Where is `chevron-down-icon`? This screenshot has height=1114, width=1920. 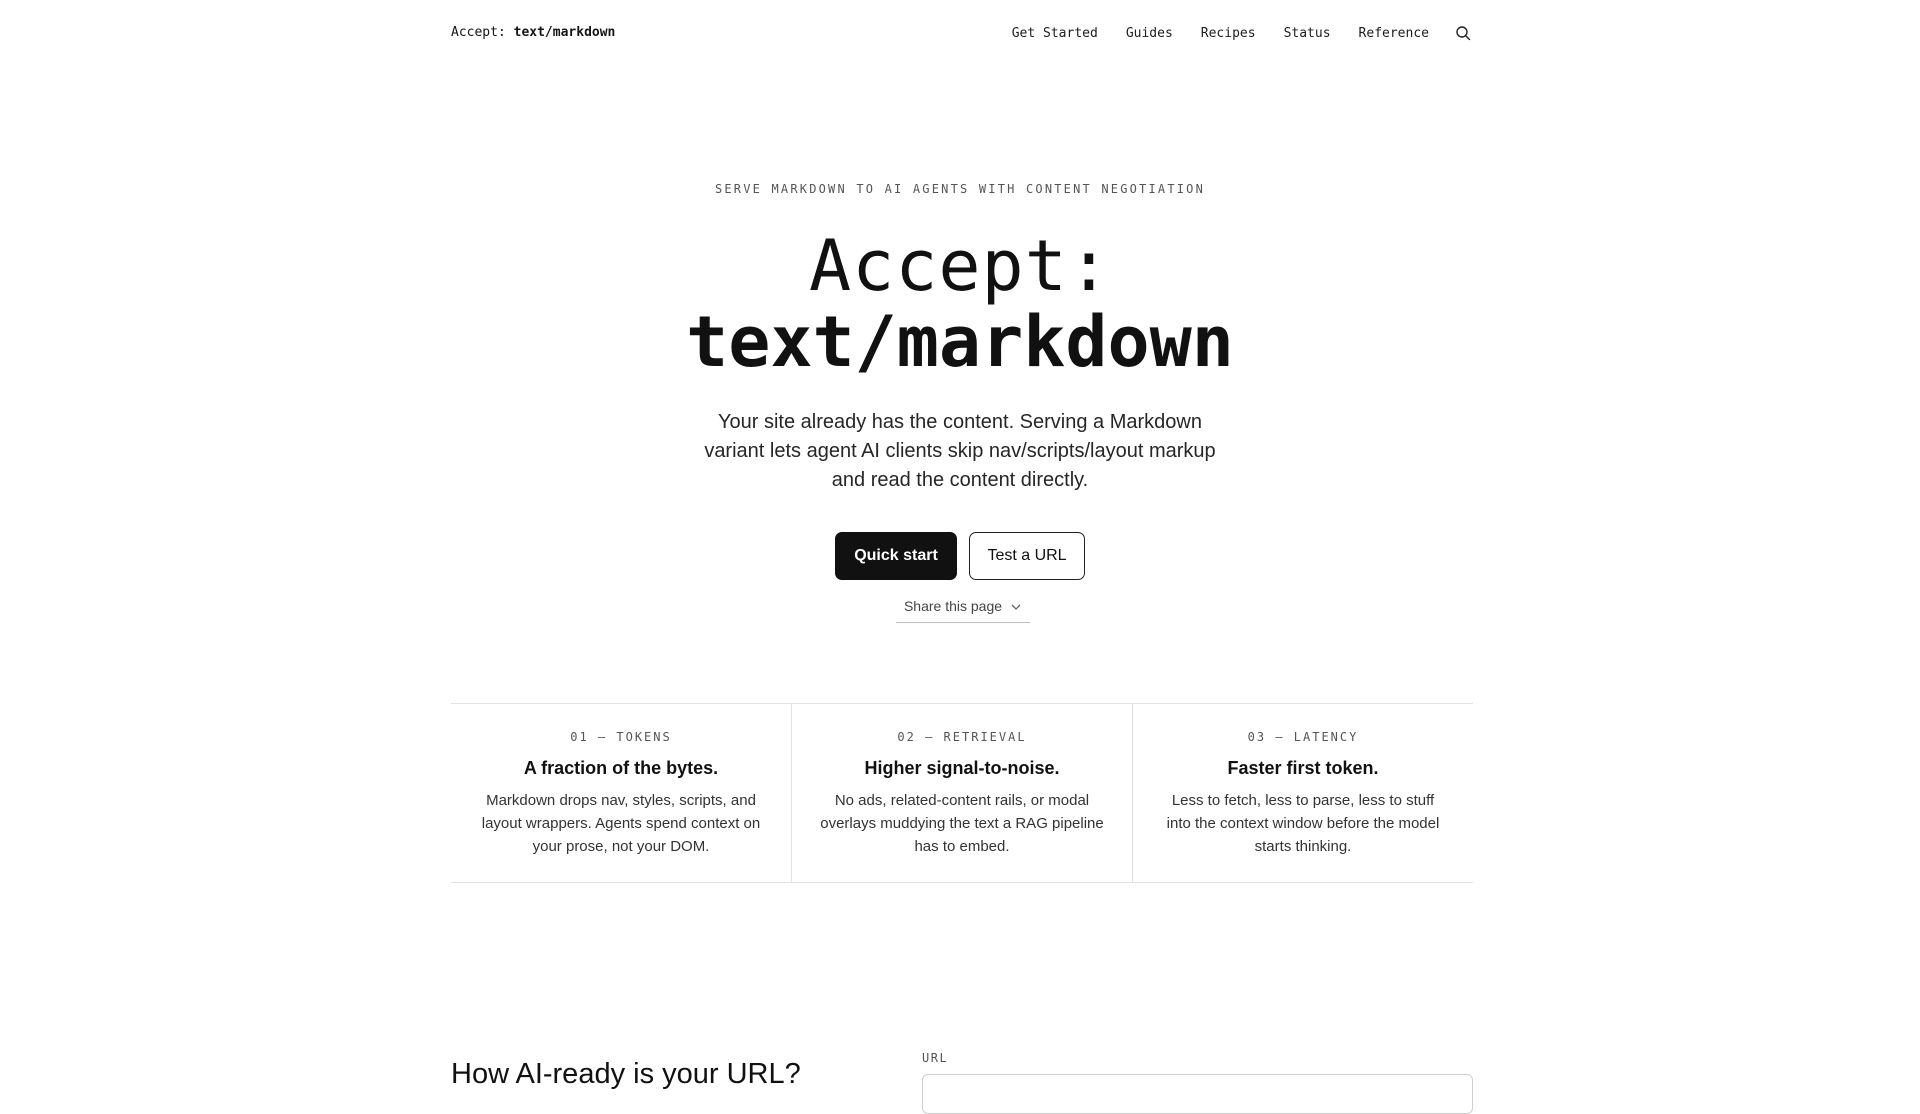 chevron-down-icon is located at coordinates (1016, 607).